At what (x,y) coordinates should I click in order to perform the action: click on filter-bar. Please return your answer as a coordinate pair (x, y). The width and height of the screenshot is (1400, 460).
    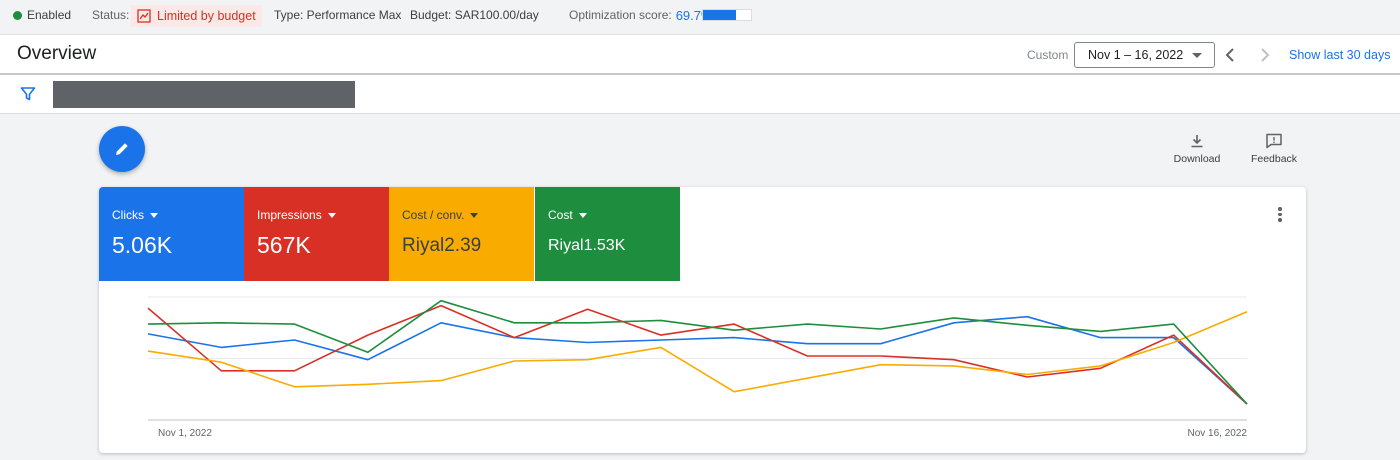
    Looking at the image, I should click on (700, 94).